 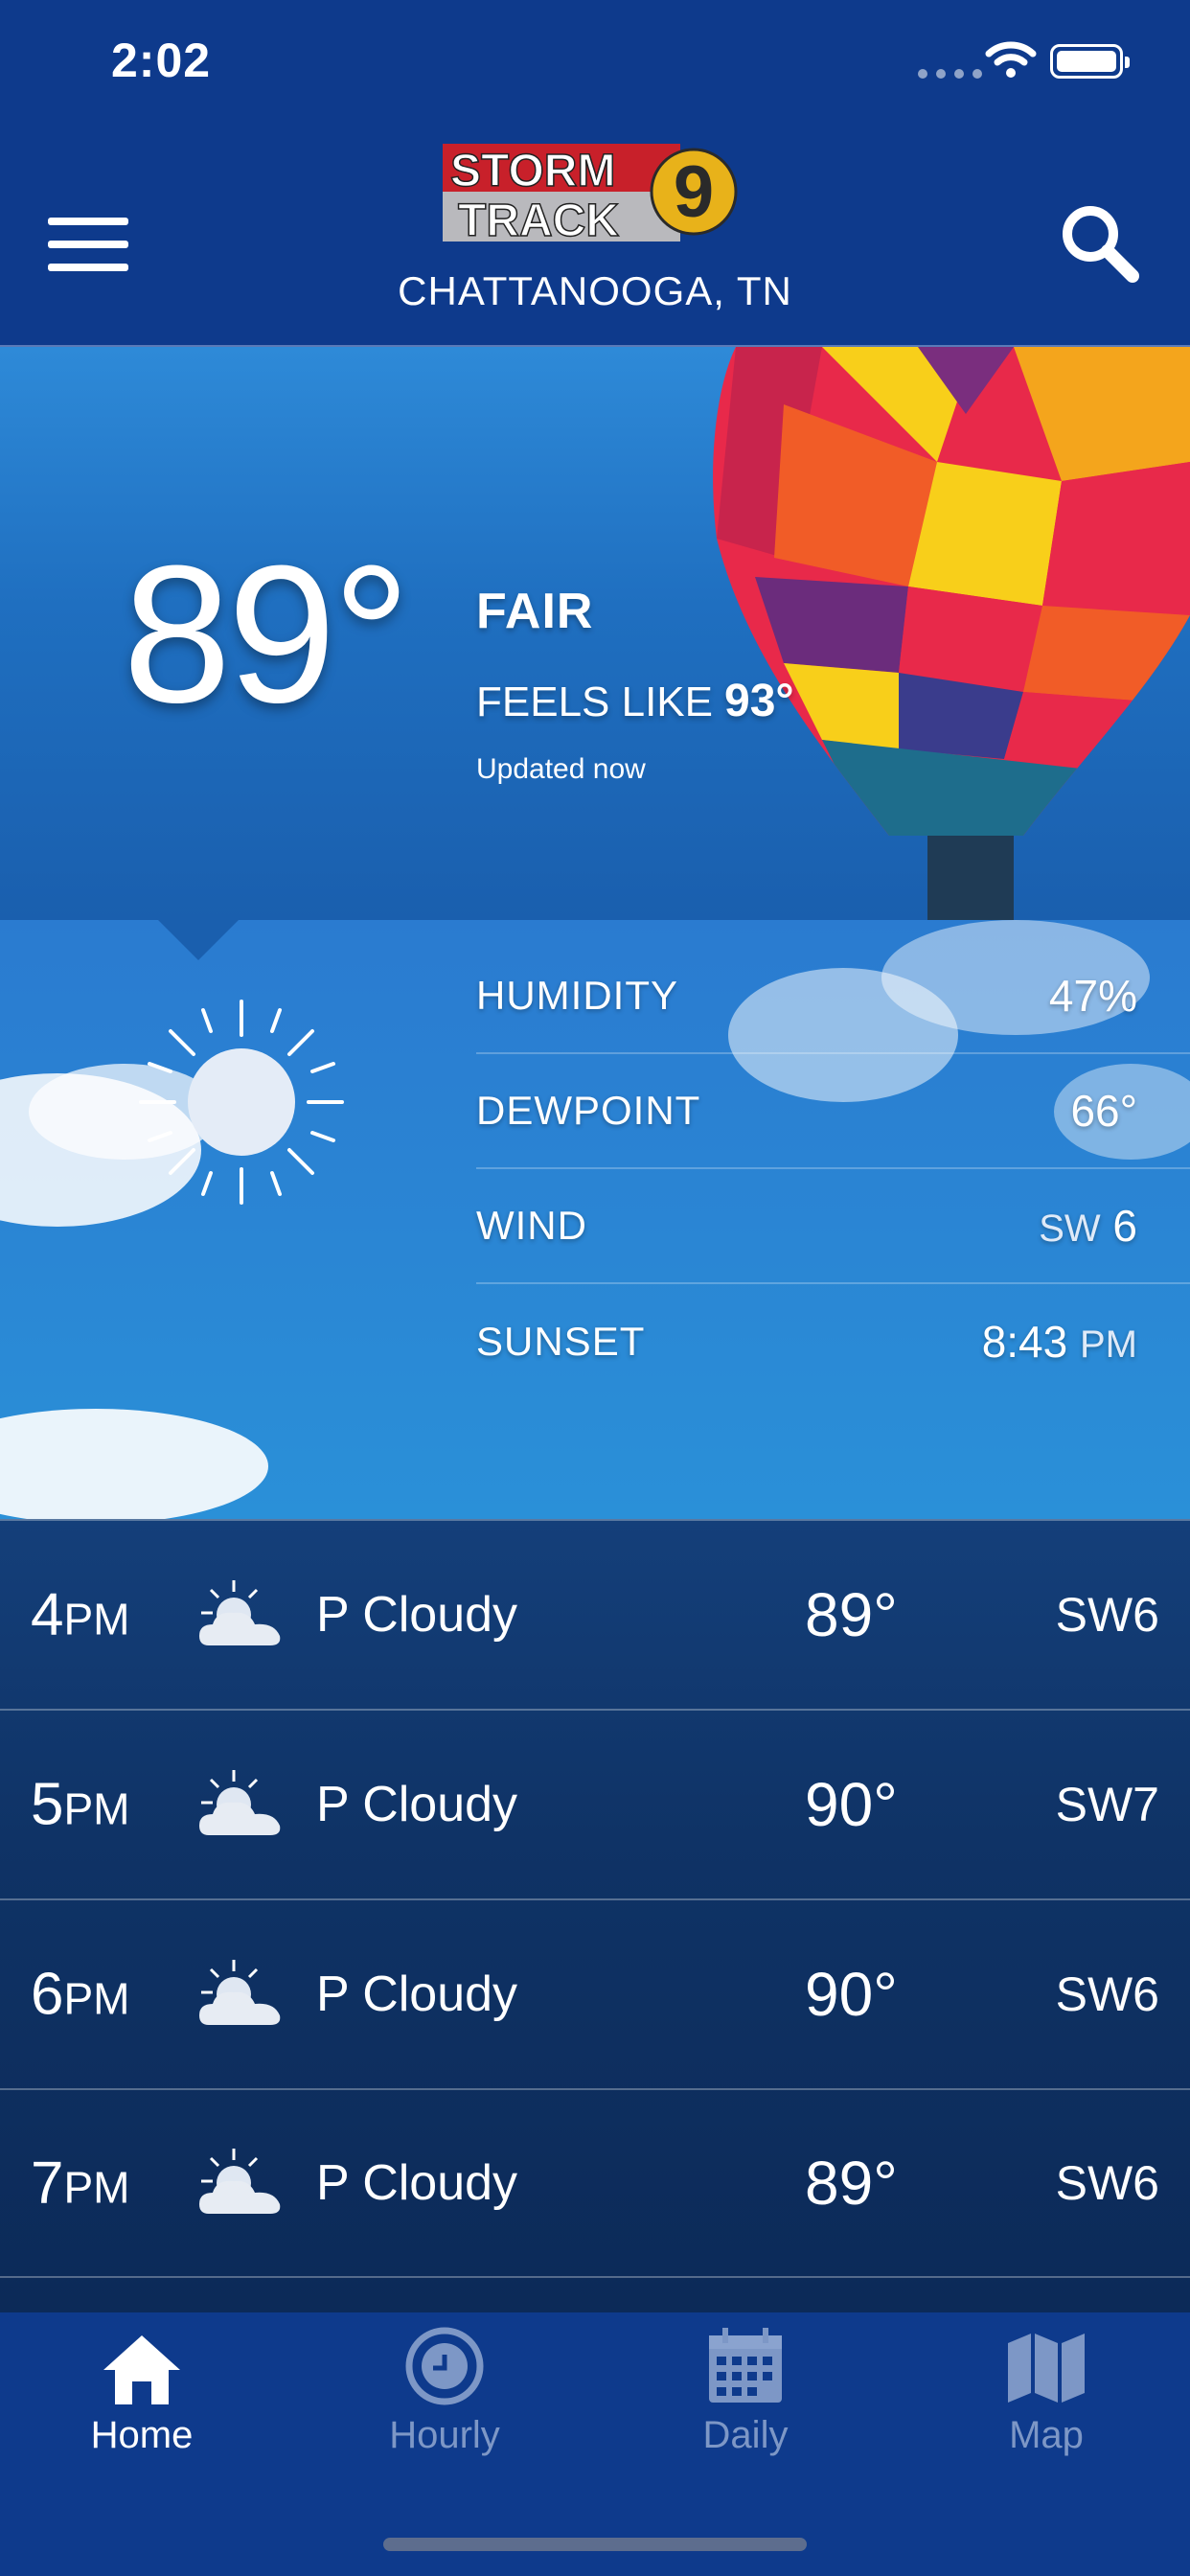 I want to click on tab-label: Map, so click(x=1046, y=2435).